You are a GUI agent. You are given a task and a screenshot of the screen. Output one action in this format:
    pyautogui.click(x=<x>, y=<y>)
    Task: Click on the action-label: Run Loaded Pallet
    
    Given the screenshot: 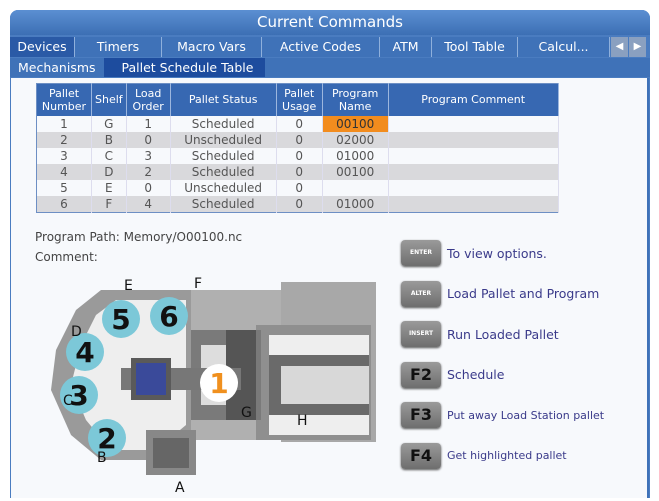 What is the action you would take?
    pyautogui.click(x=503, y=334)
    